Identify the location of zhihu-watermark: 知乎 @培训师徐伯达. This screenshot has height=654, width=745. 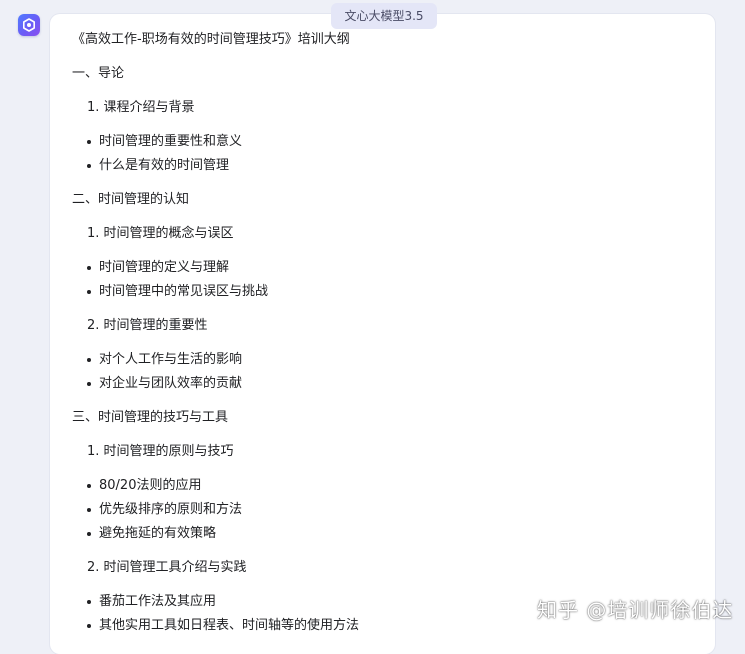
(635, 610).